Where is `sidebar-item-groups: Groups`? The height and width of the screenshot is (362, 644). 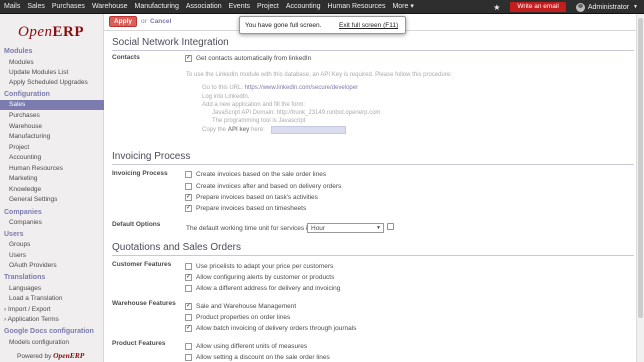 sidebar-item-groups: Groups is located at coordinates (19, 244).